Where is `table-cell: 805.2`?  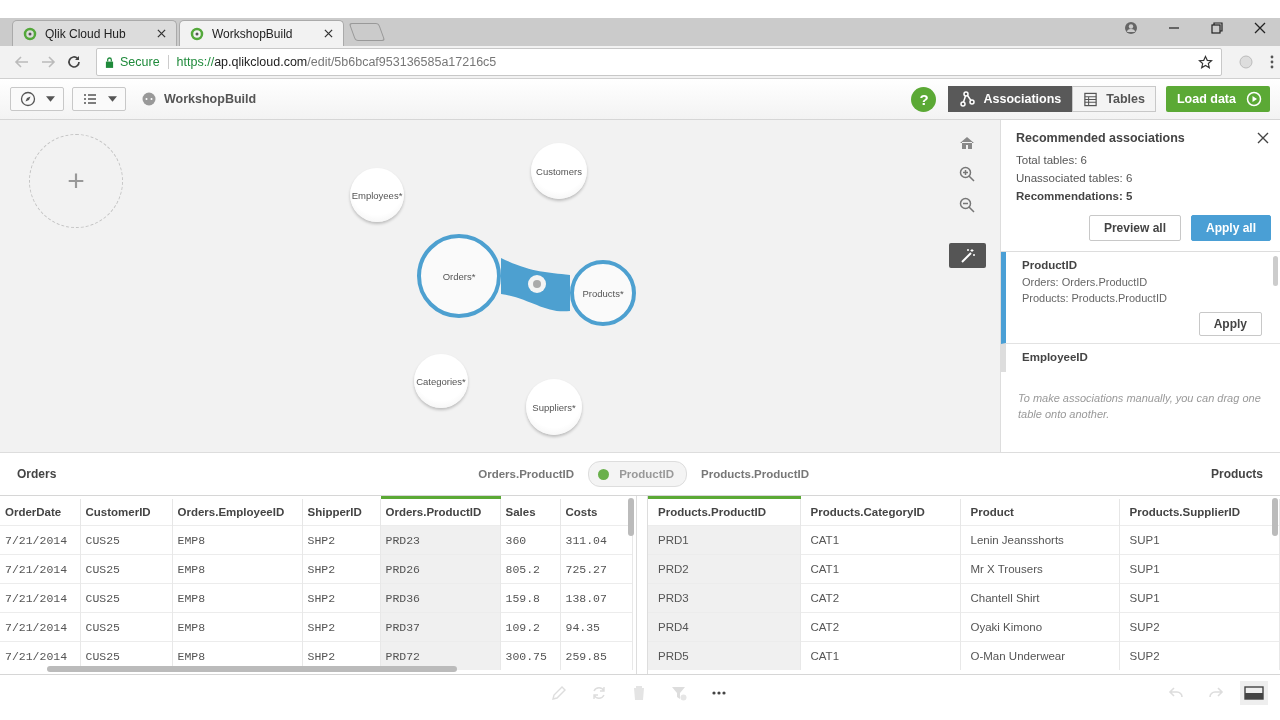
table-cell: 805.2 is located at coordinates (530, 569).